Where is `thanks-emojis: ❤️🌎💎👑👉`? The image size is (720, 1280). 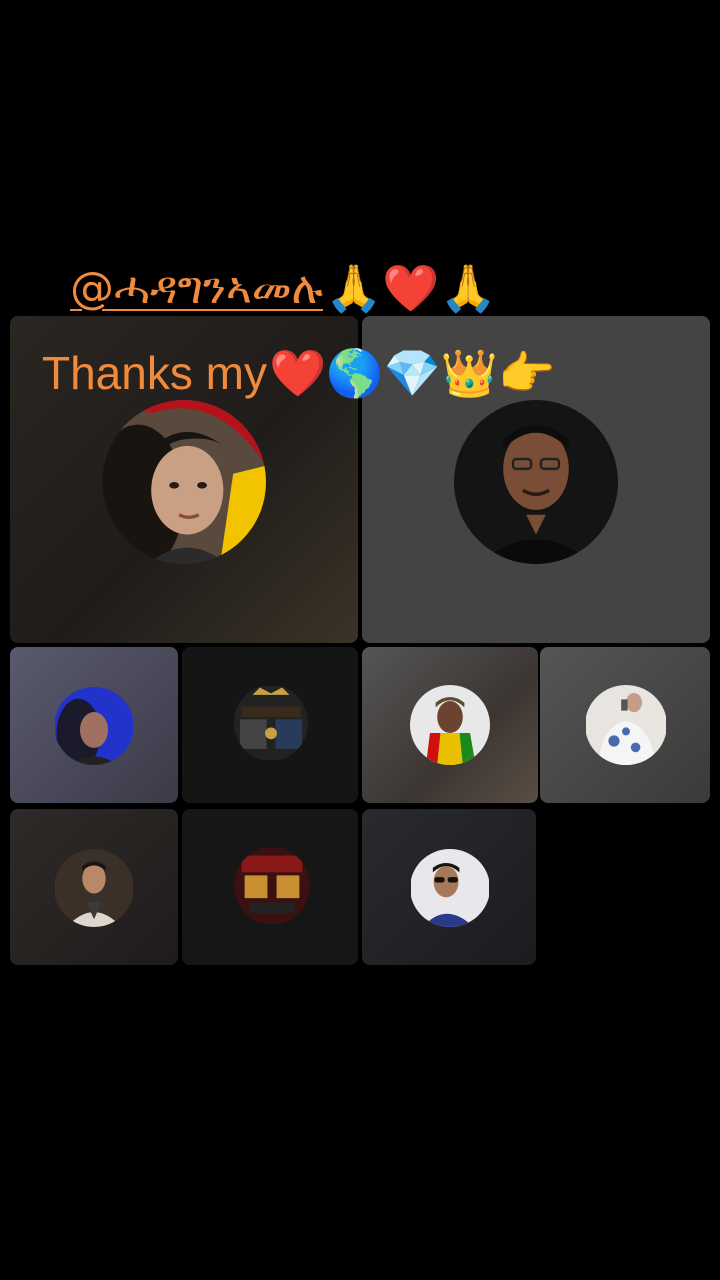 thanks-emojis: ❤️🌎💎👑👉 is located at coordinates (412, 372).